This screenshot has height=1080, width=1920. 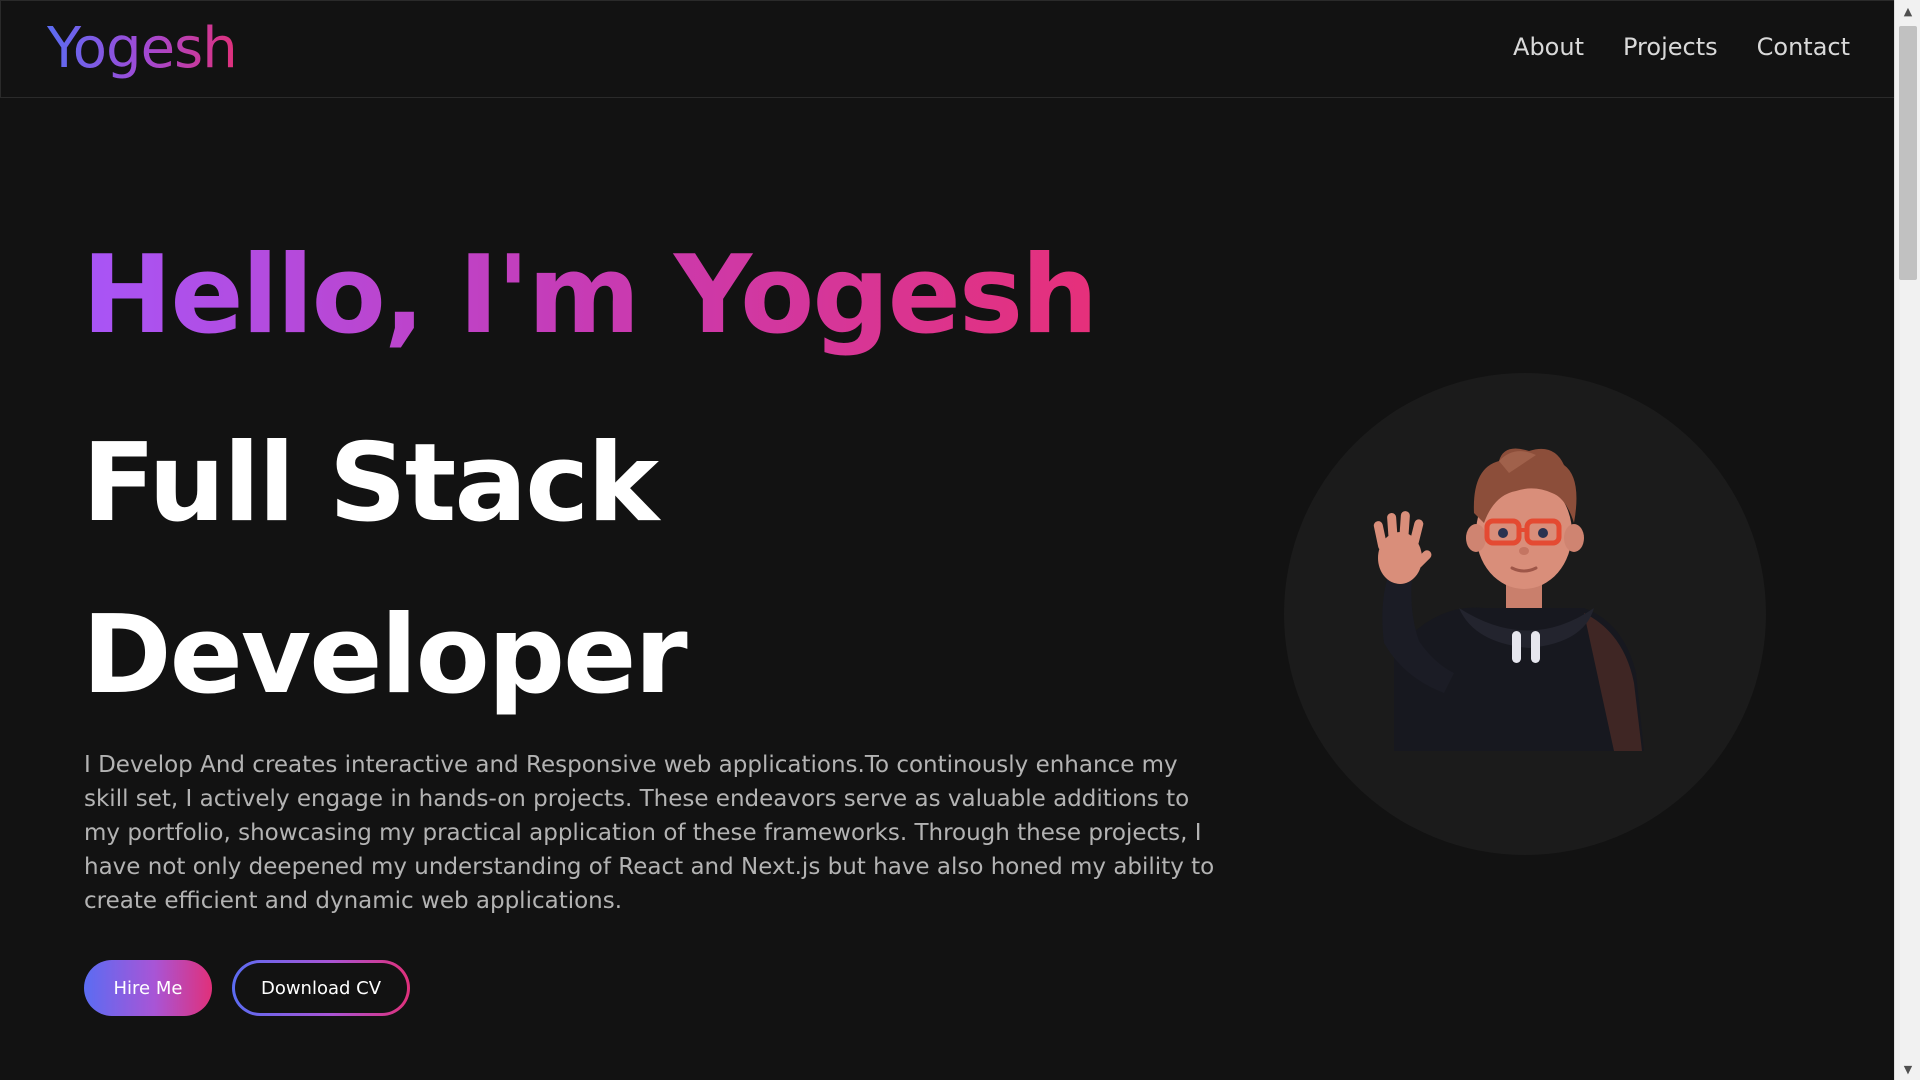 I want to click on nav-link-projects: Projects, so click(x=1670, y=47).